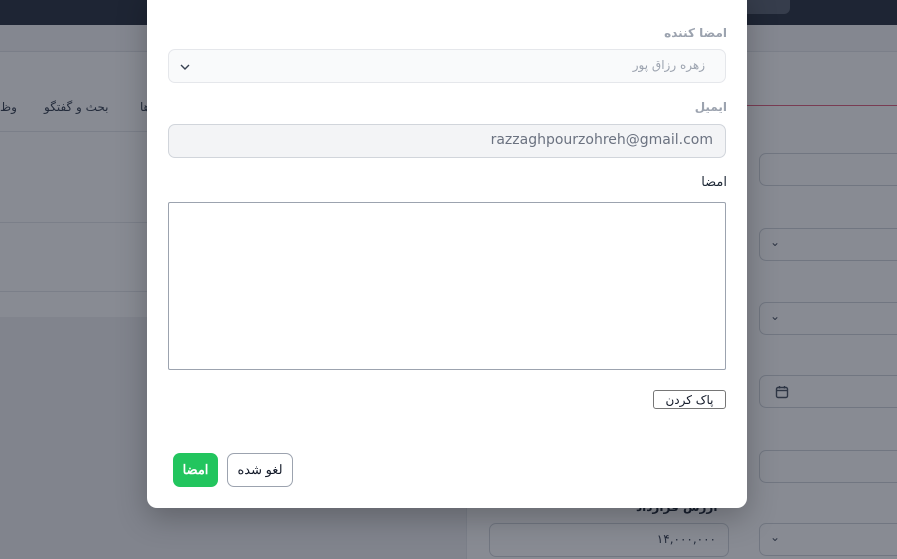 This screenshot has height=559, width=897. What do you see at coordinates (447, 141) in the screenshot?
I see `email-field: razzaghpourzohreh@gmail.com` at bounding box center [447, 141].